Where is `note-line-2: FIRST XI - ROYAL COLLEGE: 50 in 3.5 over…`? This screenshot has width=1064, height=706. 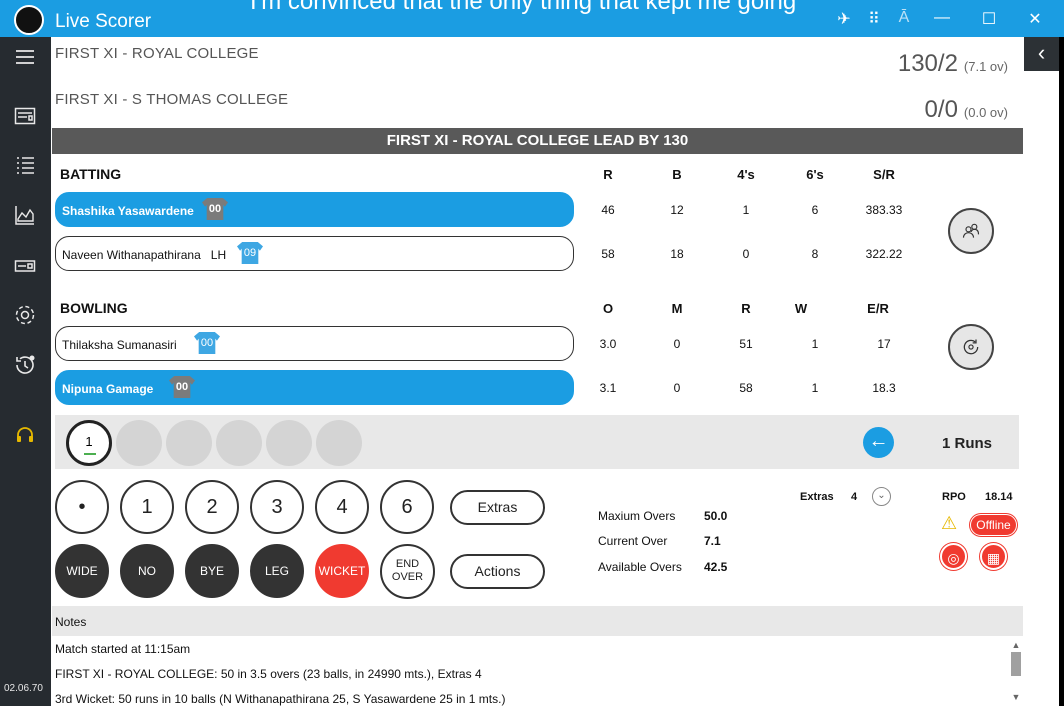
note-line-2: FIRST XI - ROYAL COLLEGE: 50 in 3.5 over… is located at coordinates (268, 674).